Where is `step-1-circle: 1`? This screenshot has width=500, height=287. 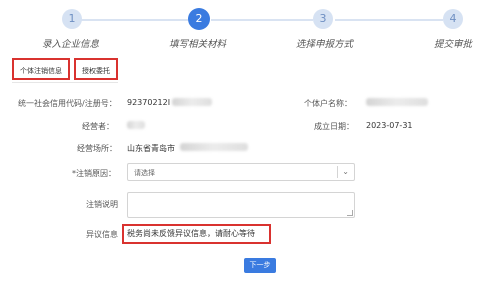
step-1-circle: 1 is located at coordinates (72, 19).